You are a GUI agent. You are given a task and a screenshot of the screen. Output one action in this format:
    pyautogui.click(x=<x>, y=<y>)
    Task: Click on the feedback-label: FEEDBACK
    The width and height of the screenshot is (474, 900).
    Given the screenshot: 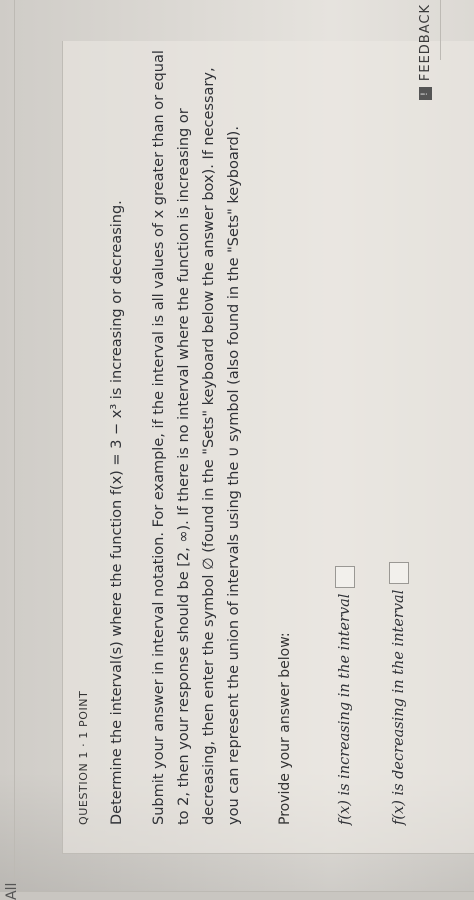 What is the action you would take?
    pyautogui.click(x=425, y=43)
    